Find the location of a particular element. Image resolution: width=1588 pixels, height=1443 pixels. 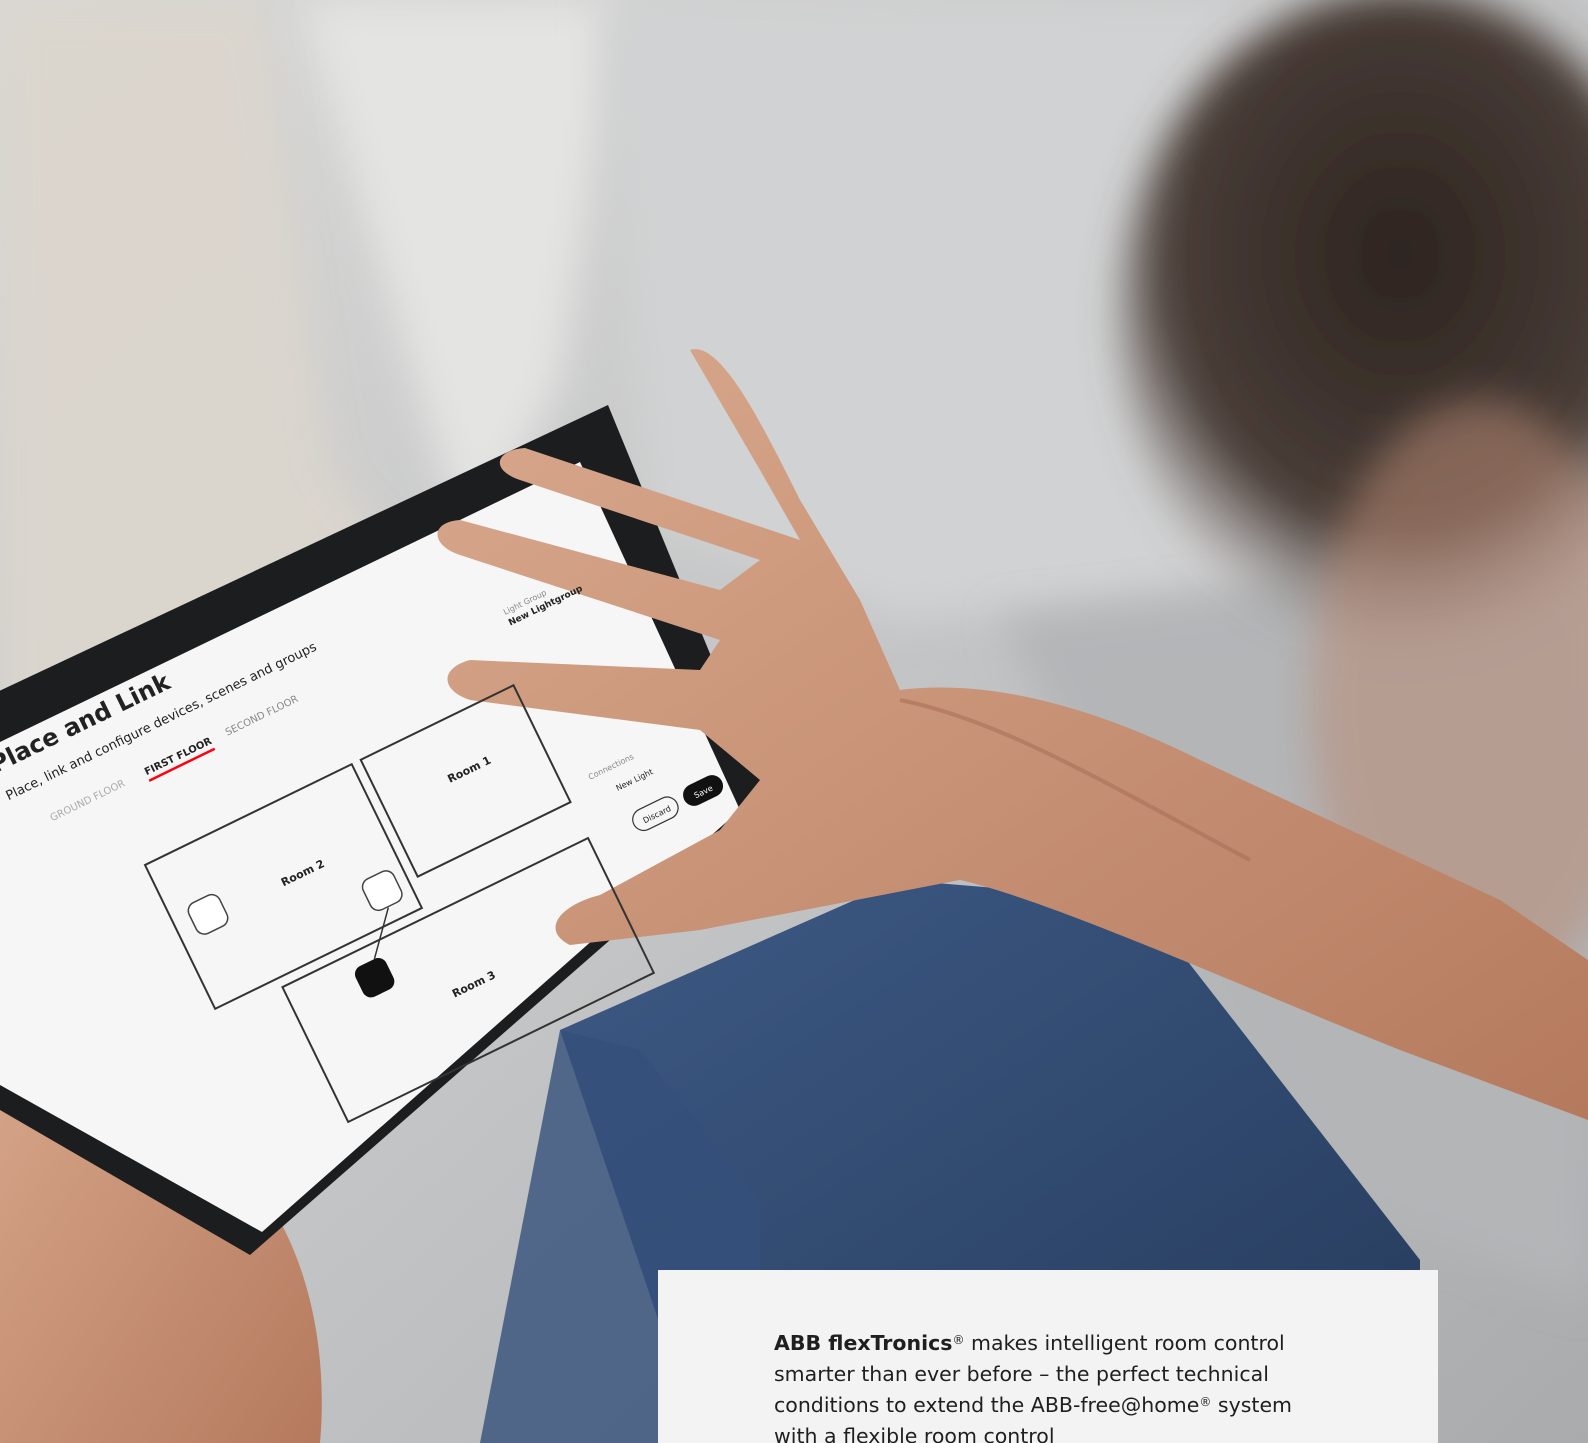

device-link-line is located at coordinates (381, 933).